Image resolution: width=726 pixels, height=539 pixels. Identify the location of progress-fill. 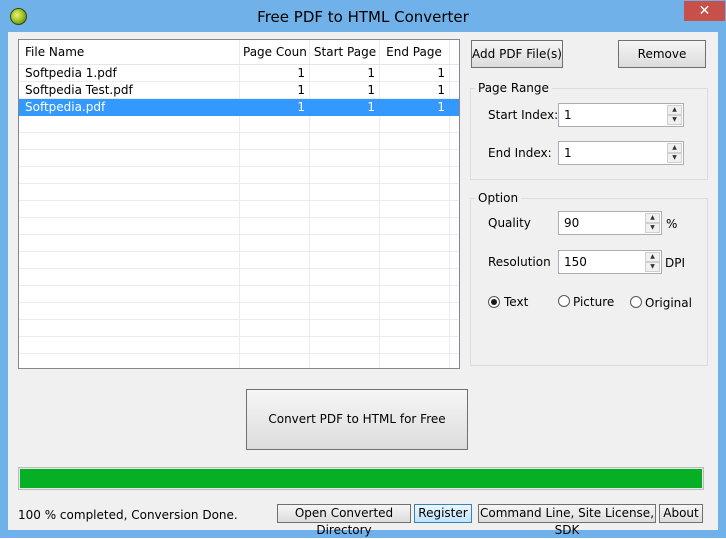
(361, 478).